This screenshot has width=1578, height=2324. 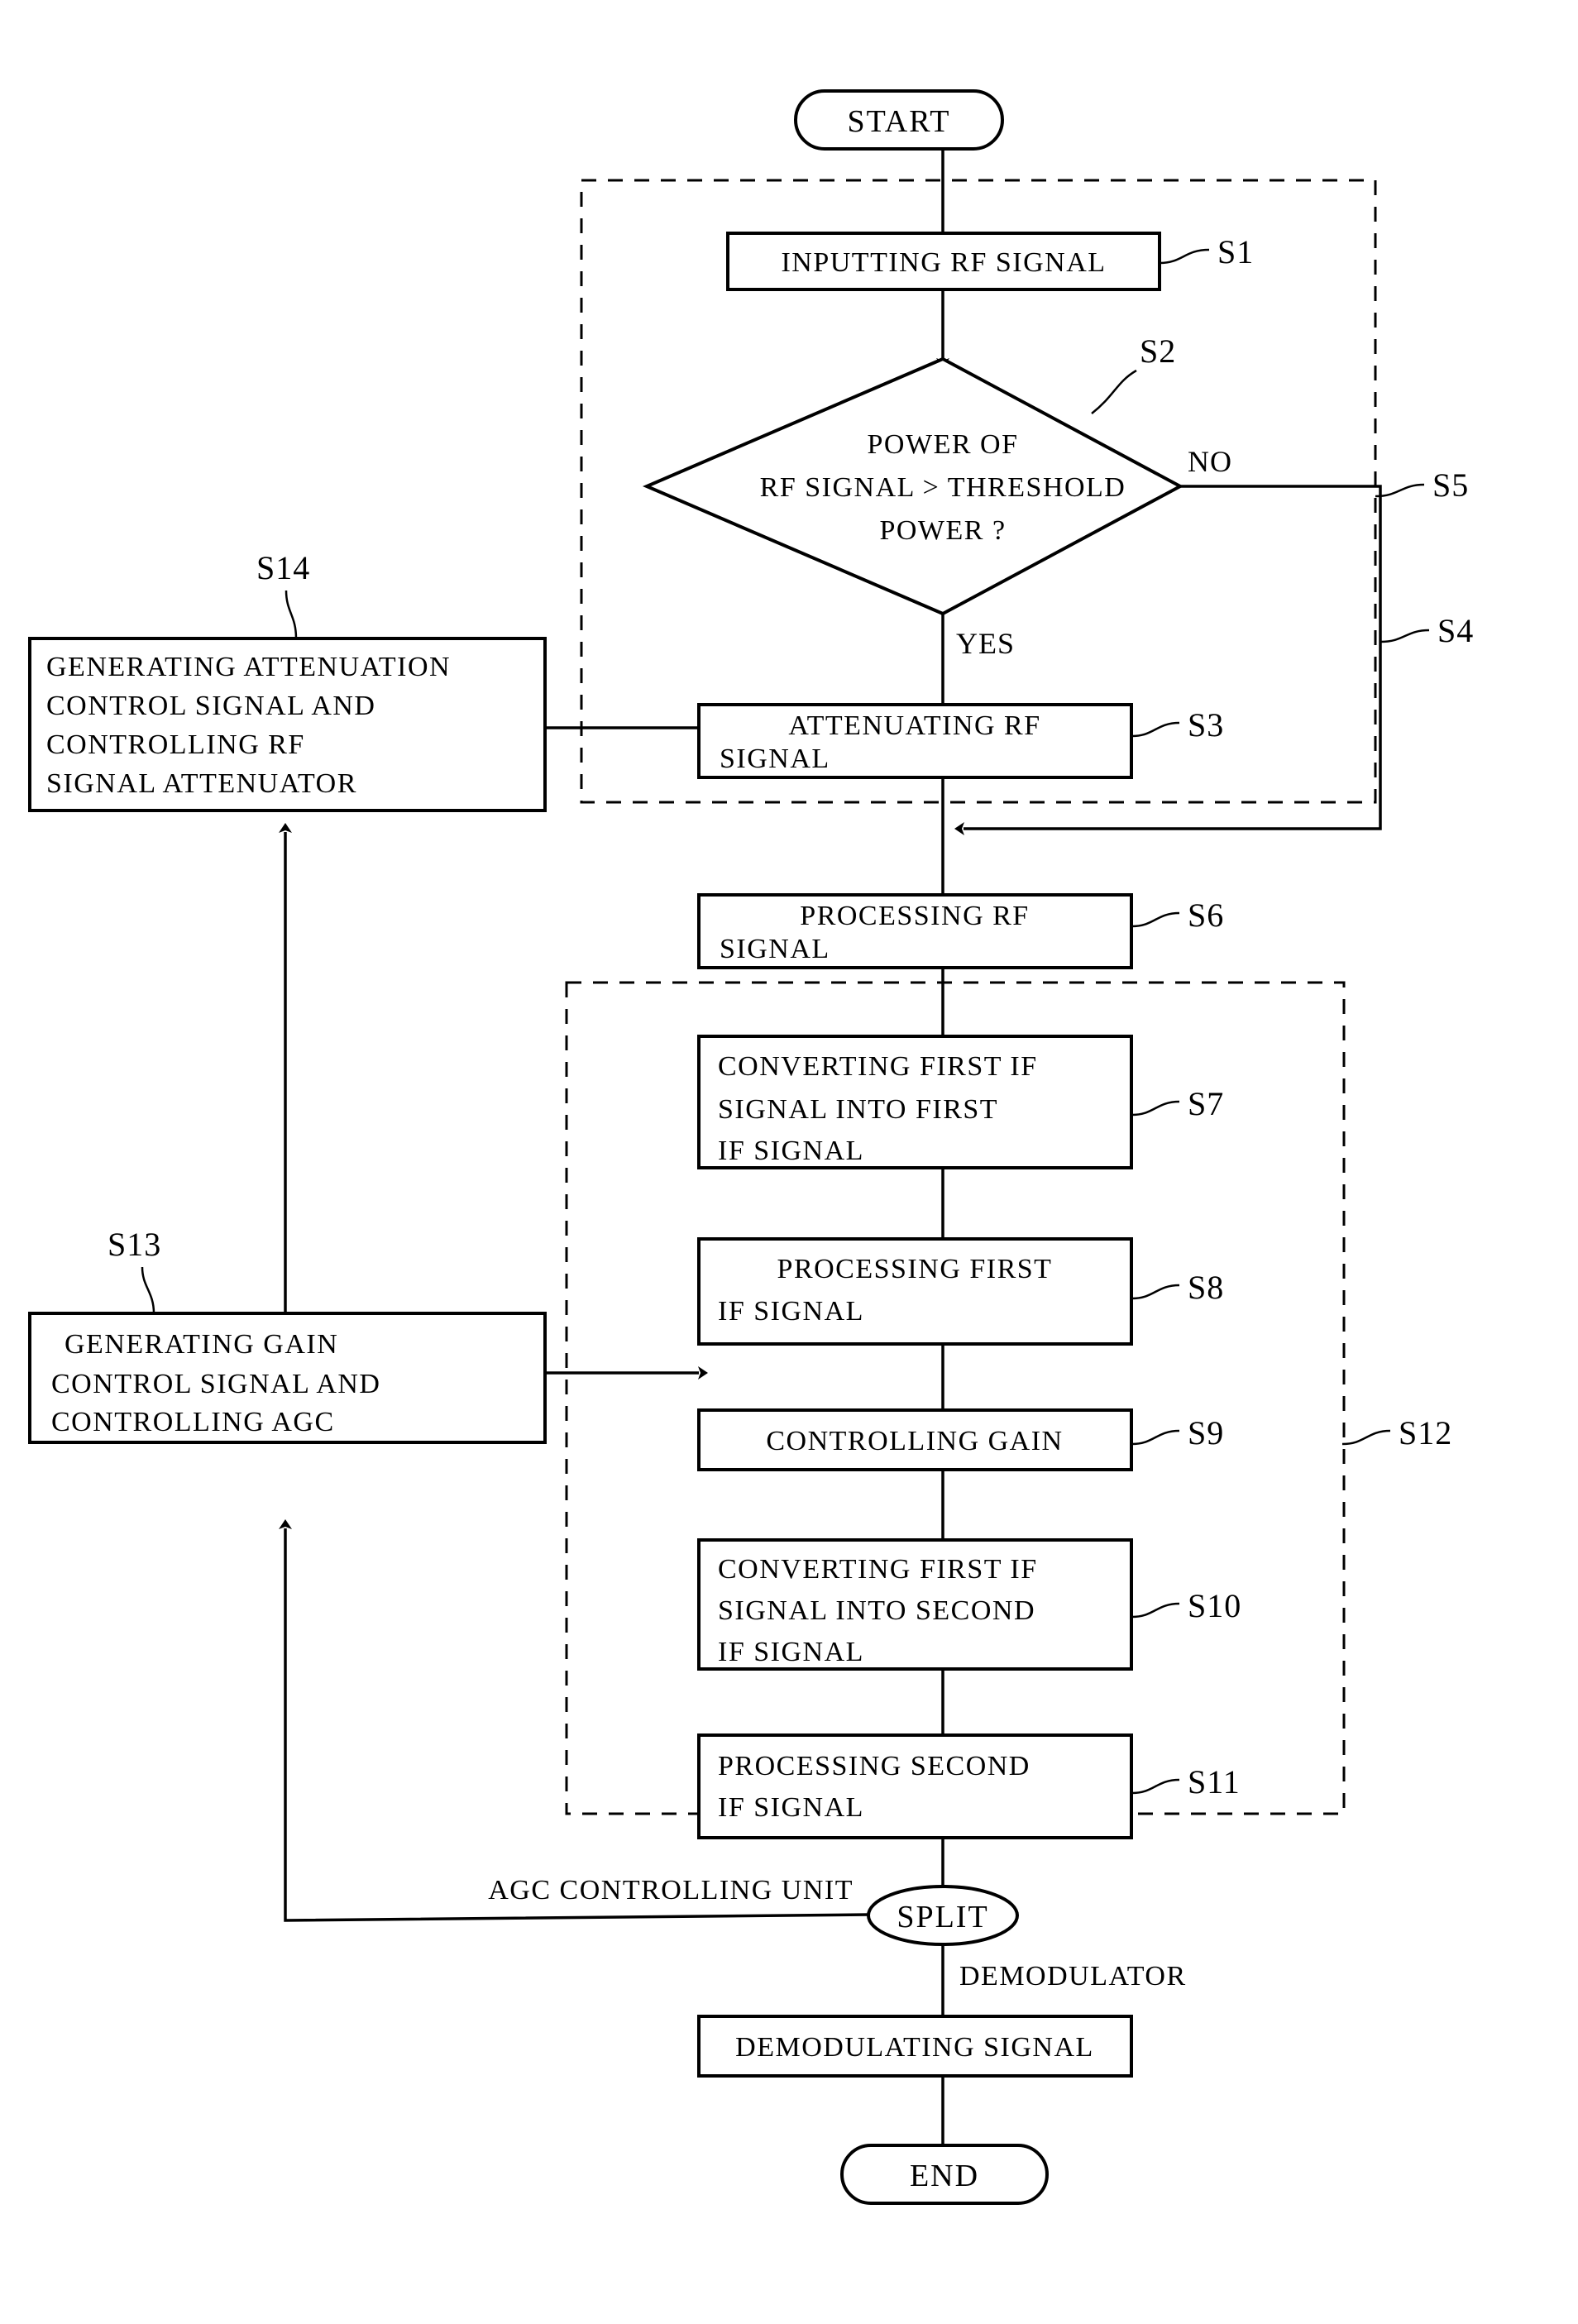 What do you see at coordinates (775, 759) in the screenshot?
I see `node-s3-line-1: SIGNAL` at bounding box center [775, 759].